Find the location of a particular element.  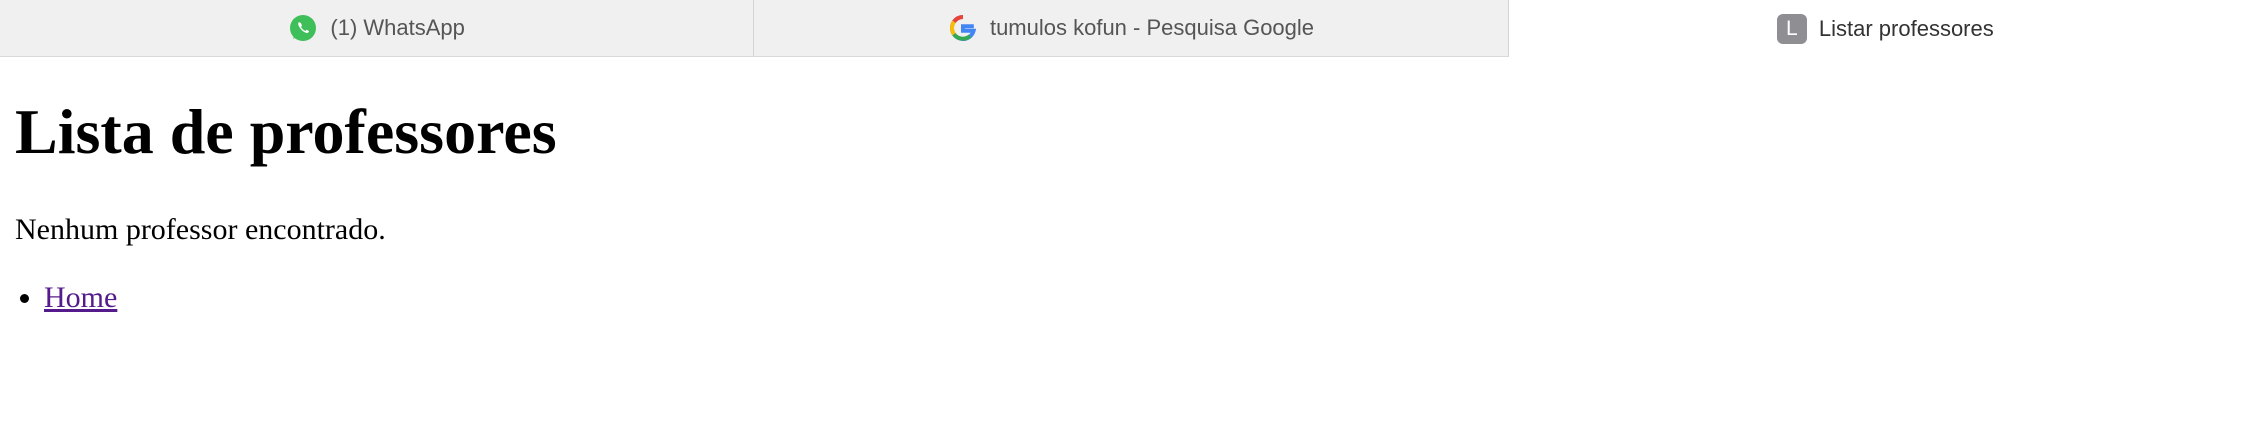

tab-listar-professores: L Listar professores is located at coordinates (1885, 28).